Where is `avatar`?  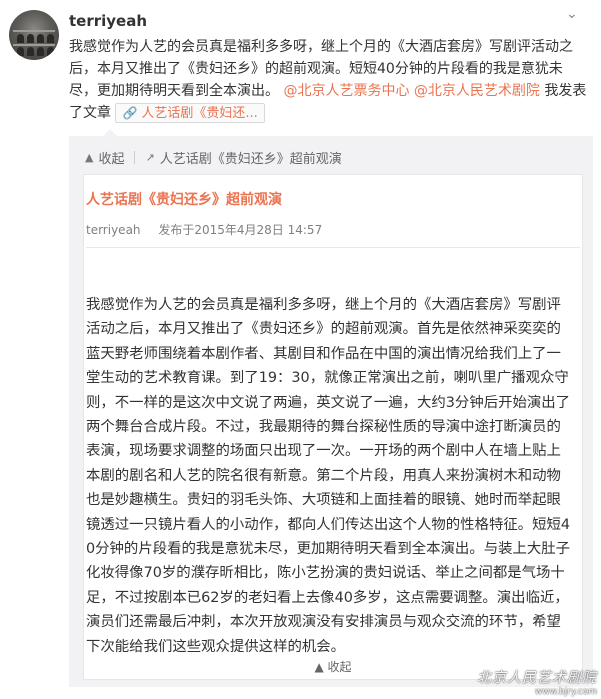 avatar is located at coordinates (34, 35).